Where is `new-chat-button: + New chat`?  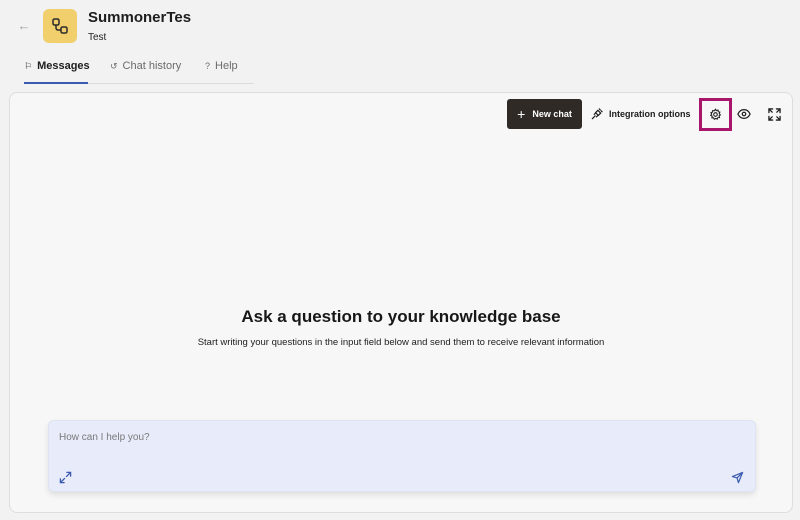 new-chat-button: + New chat is located at coordinates (544, 114).